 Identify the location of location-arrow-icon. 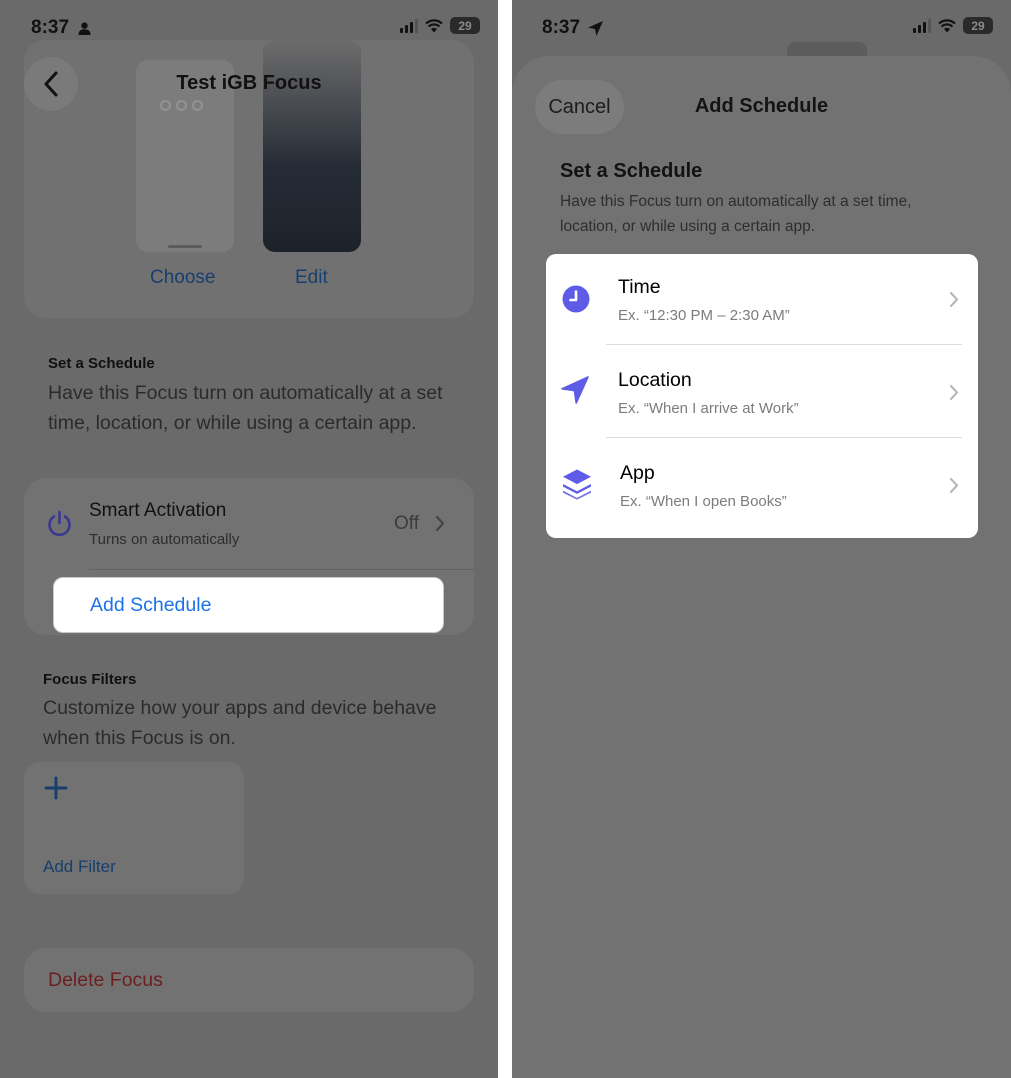
(575, 390).